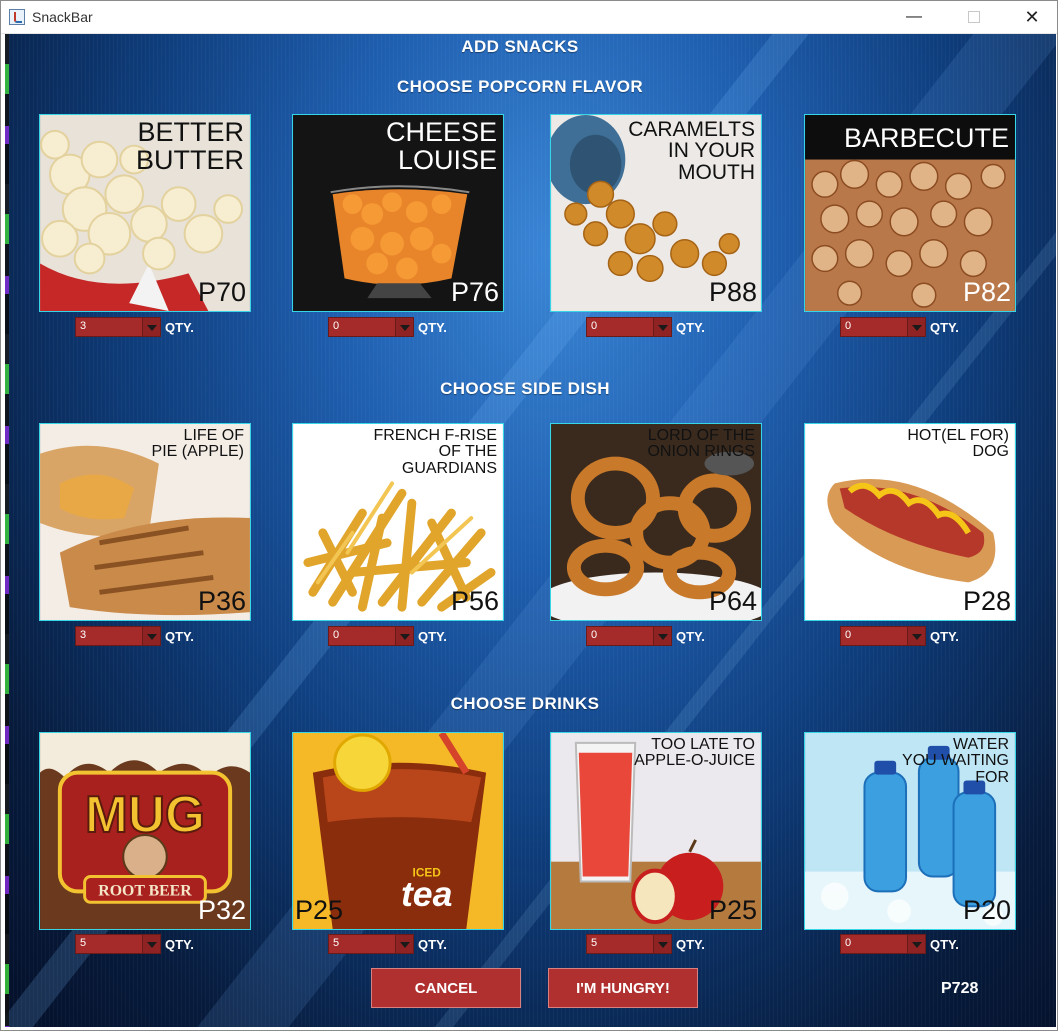  What do you see at coordinates (190, 146) in the screenshot?
I see `snack-name: BETTER BUTTER` at bounding box center [190, 146].